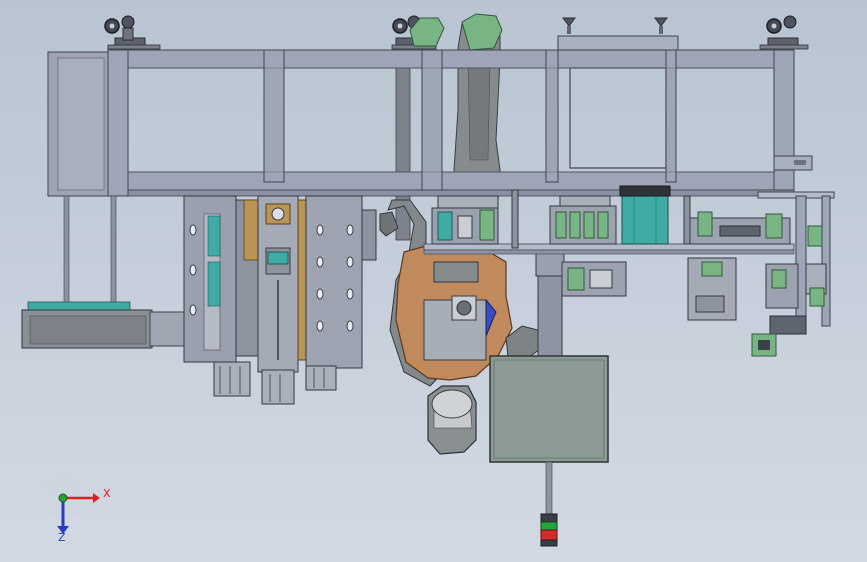 This screenshot has width=867, height=562. Describe the element at coordinates (645, 215) in the screenshot. I see `cylinder-drum` at that location.